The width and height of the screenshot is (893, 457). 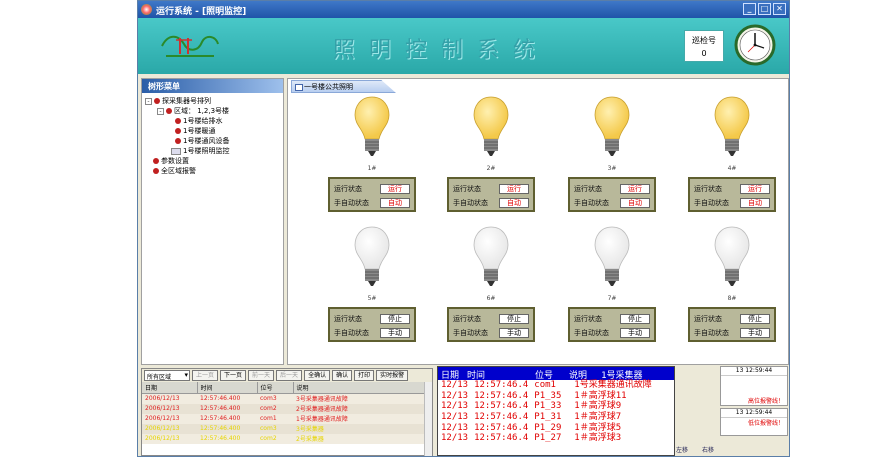 I want to click on next-day-button: 后一天, so click(x=289, y=375).